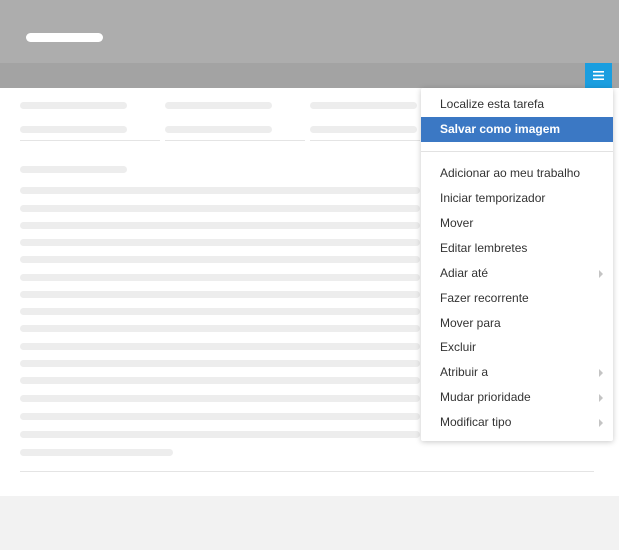  I want to click on menu-item-localize-esta-tarefa: Localize esta tarefa, so click(517, 104).